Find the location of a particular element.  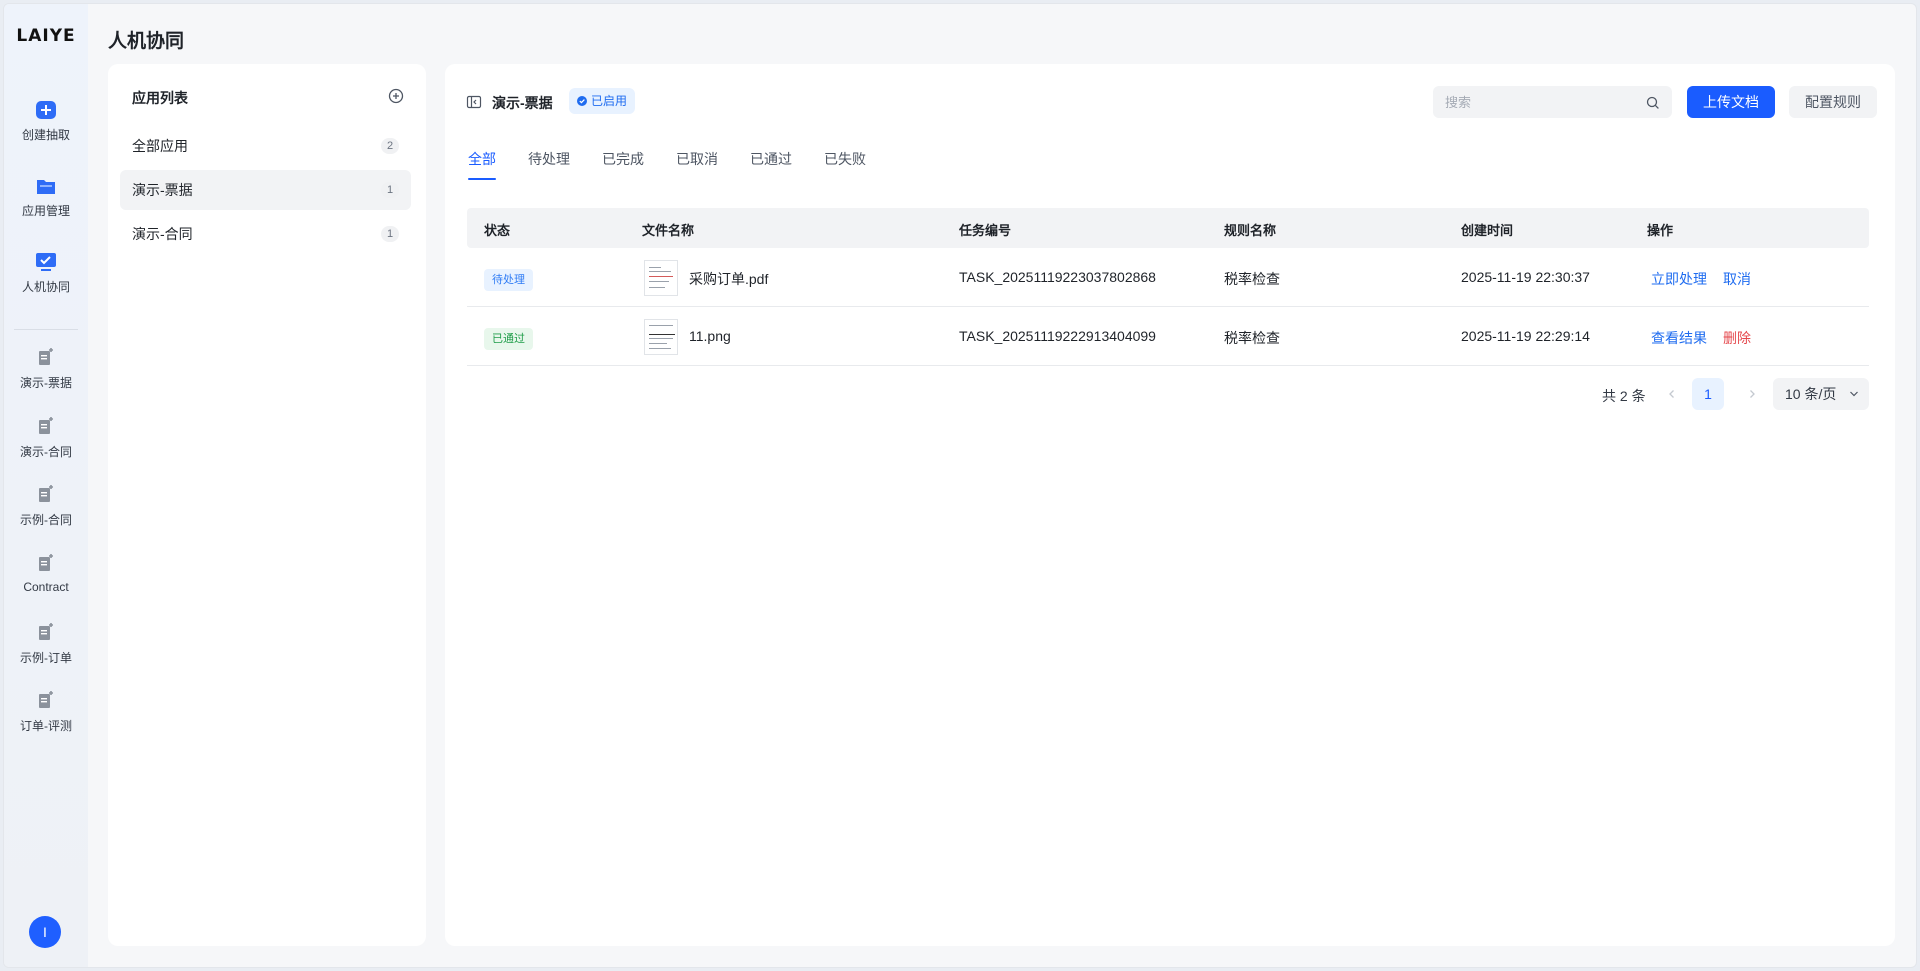

tab-pending: 待处理 is located at coordinates (549, 164).